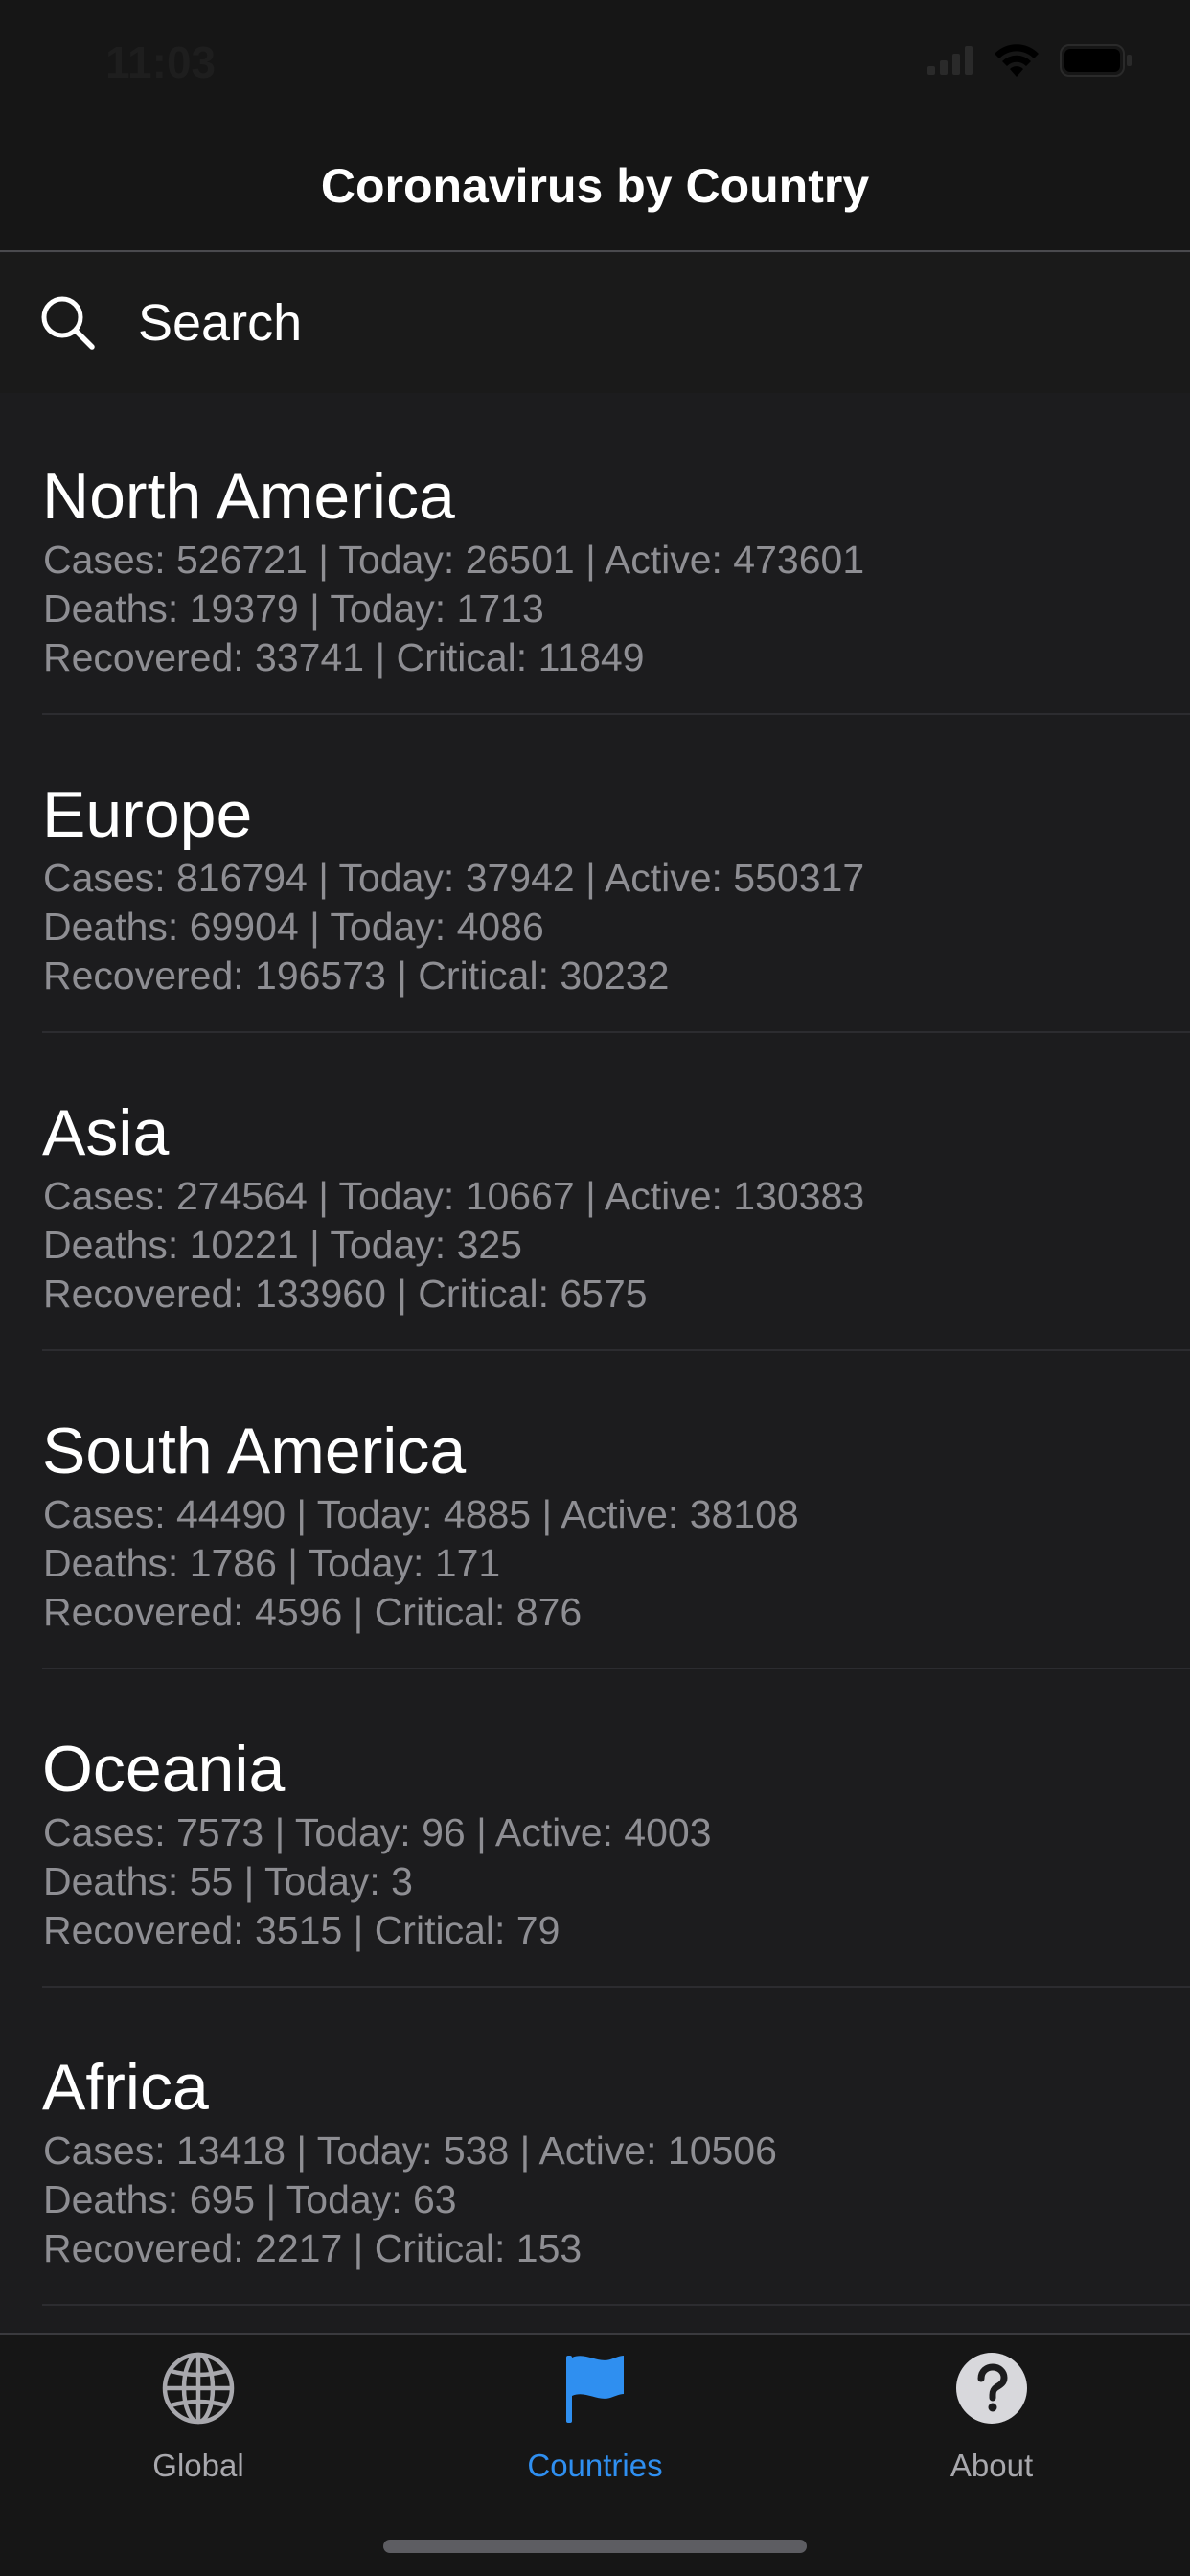 The image size is (1190, 2576). What do you see at coordinates (125, 2087) in the screenshot?
I see `region-name: Africa` at bounding box center [125, 2087].